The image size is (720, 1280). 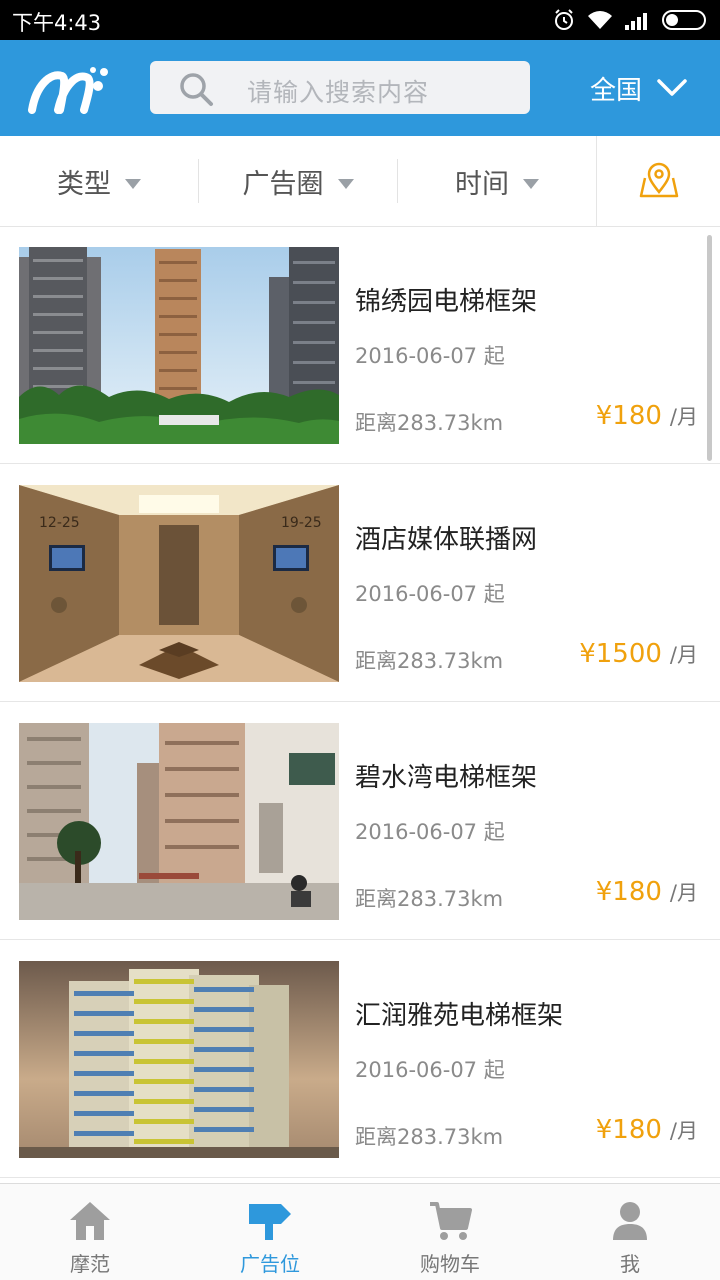 I want to click on listing-price: ¥1500 /月, so click(x=638, y=654).